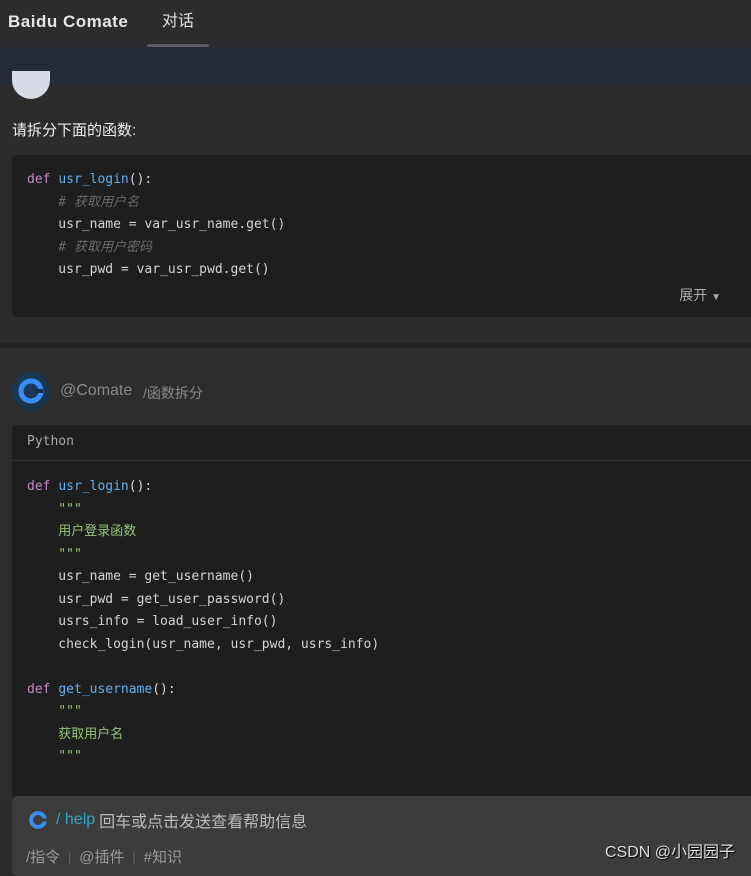 This screenshot has height=876, width=751. I want to click on bot-name: @Comate, so click(96, 390).